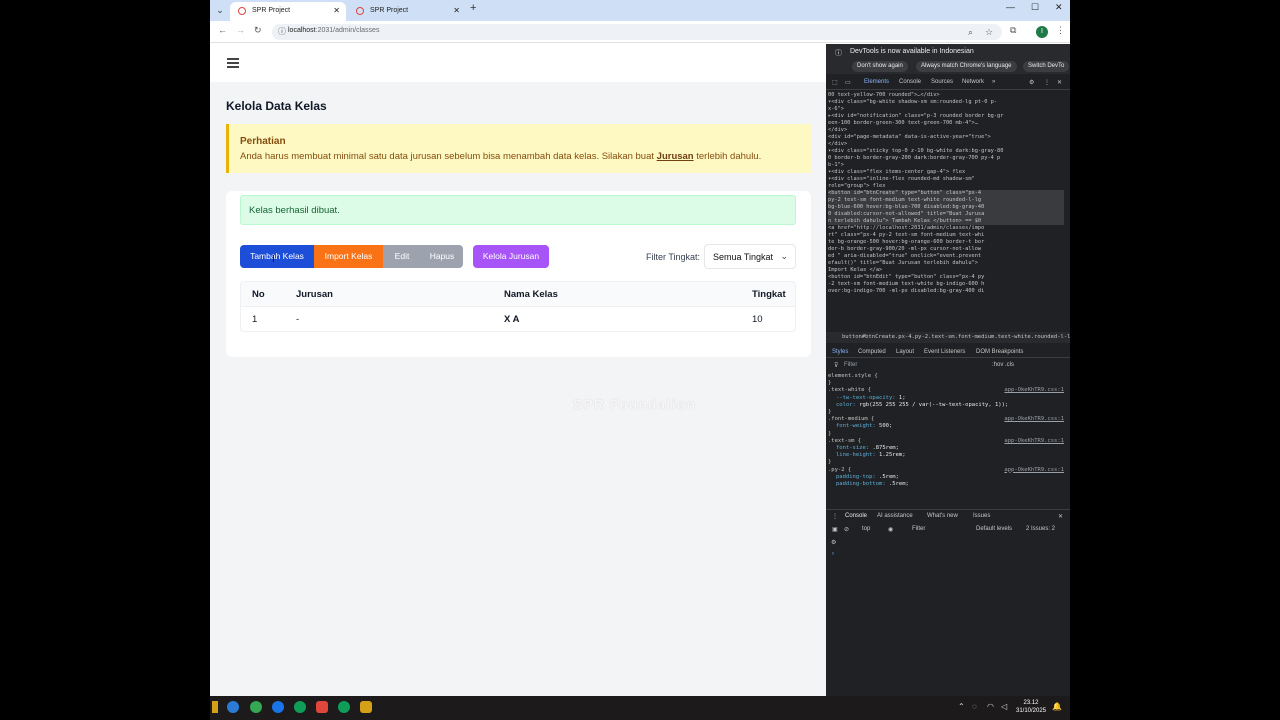 The height and width of the screenshot is (720, 1280). I want to click on network-icon: ◌, so click(974, 706).